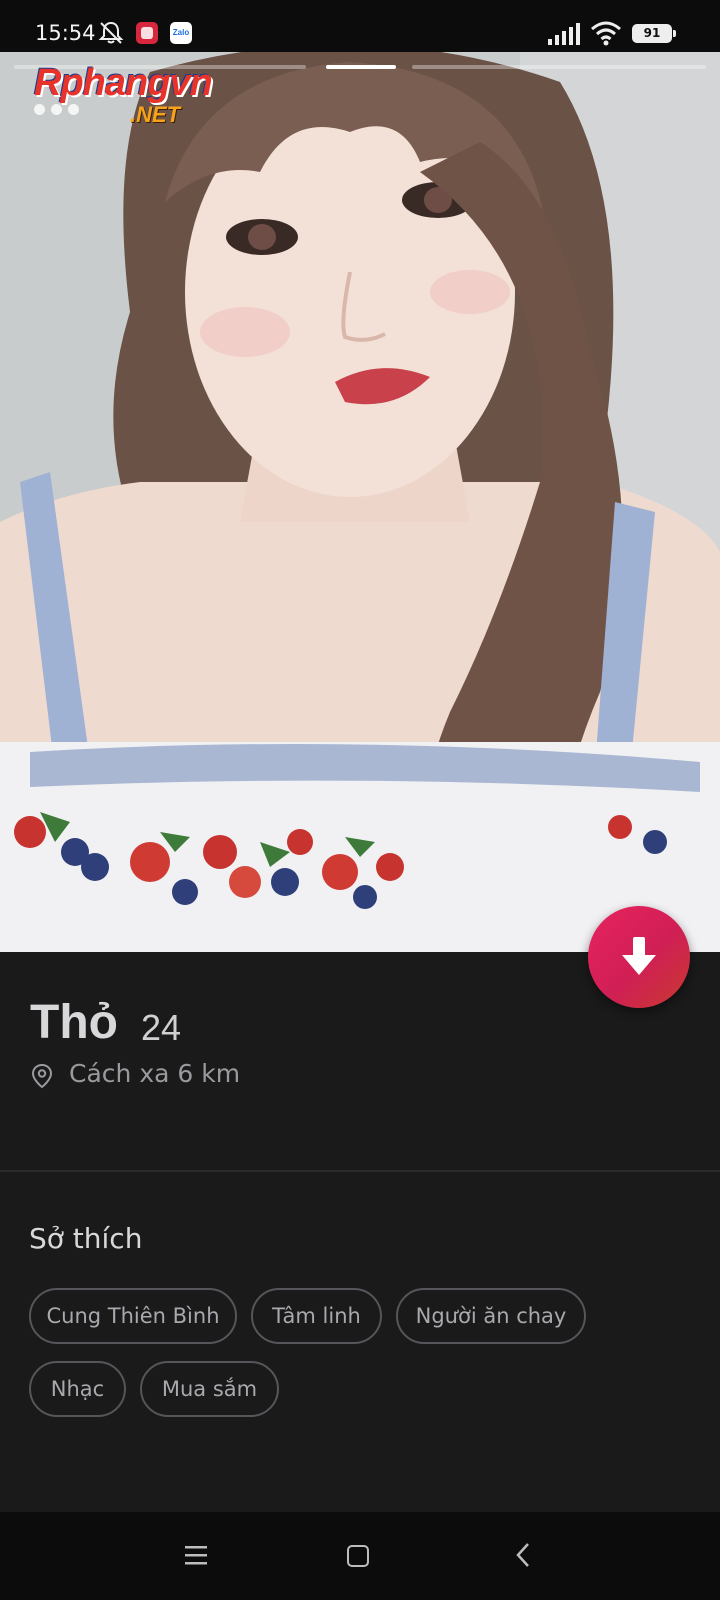  I want to click on home-square-icon, so click(358, 1556).